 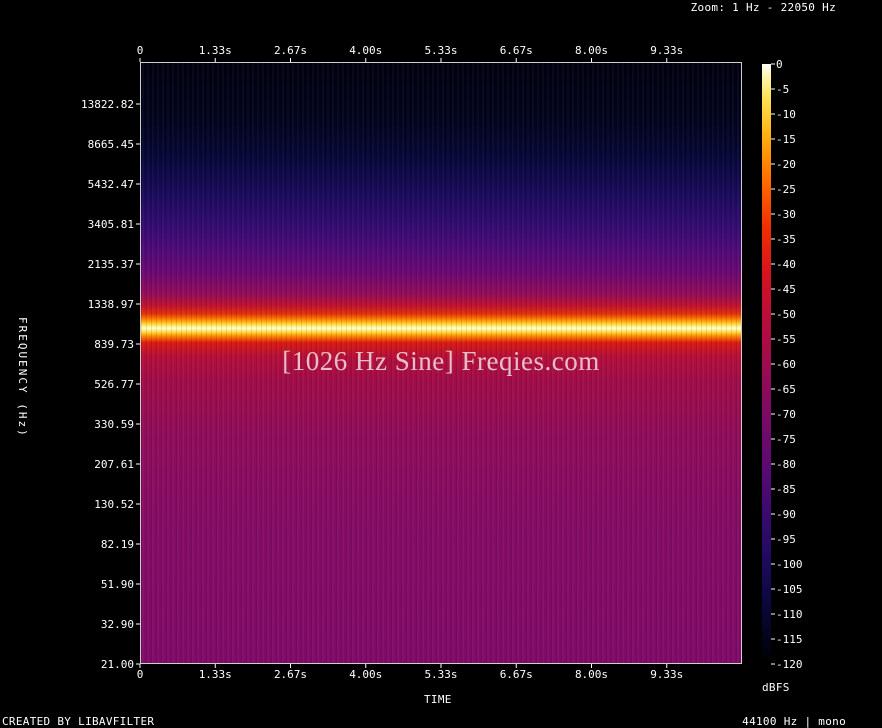 What do you see at coordinates (111, 224) in the screenshot?
I see `y-tick-label: 3405.81` at bounding box center [111, 224].